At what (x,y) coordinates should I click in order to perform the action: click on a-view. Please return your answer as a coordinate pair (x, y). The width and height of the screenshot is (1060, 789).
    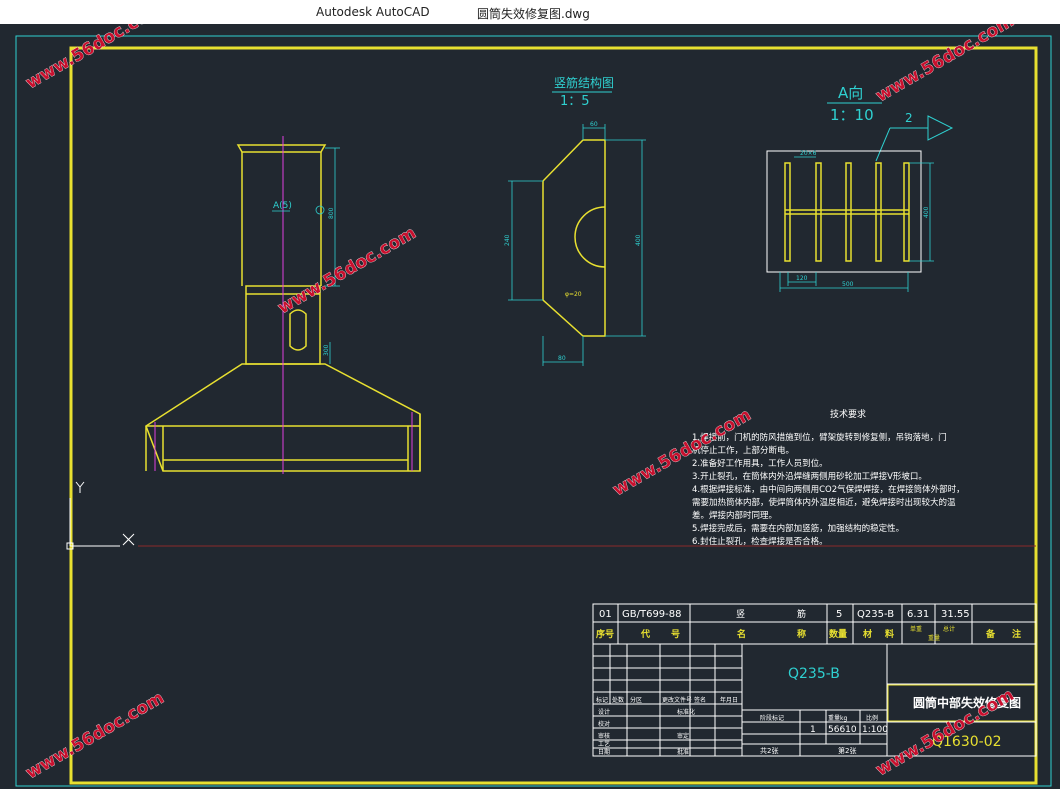
    Looking at the image, I should click on (847, 212).